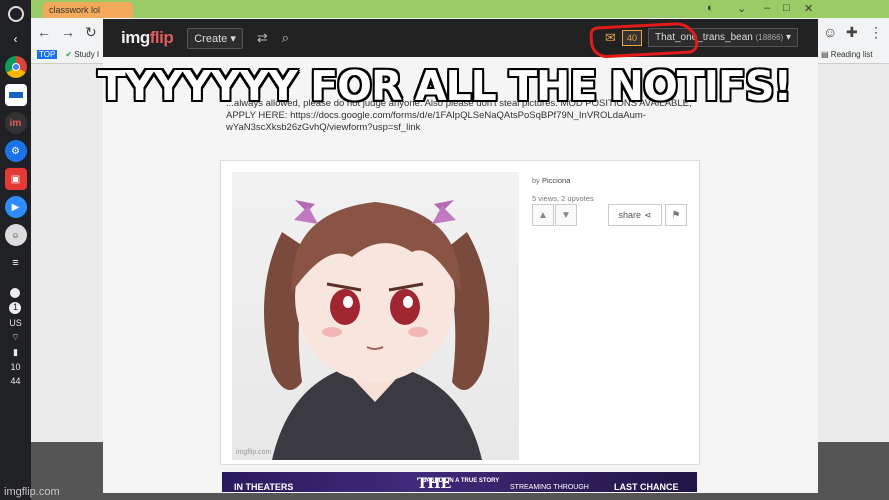  What do you see at coordinates (16, 39) in the screenshot?
I see `back-arrow-icon: ‹` at bounding box center [16, 39].